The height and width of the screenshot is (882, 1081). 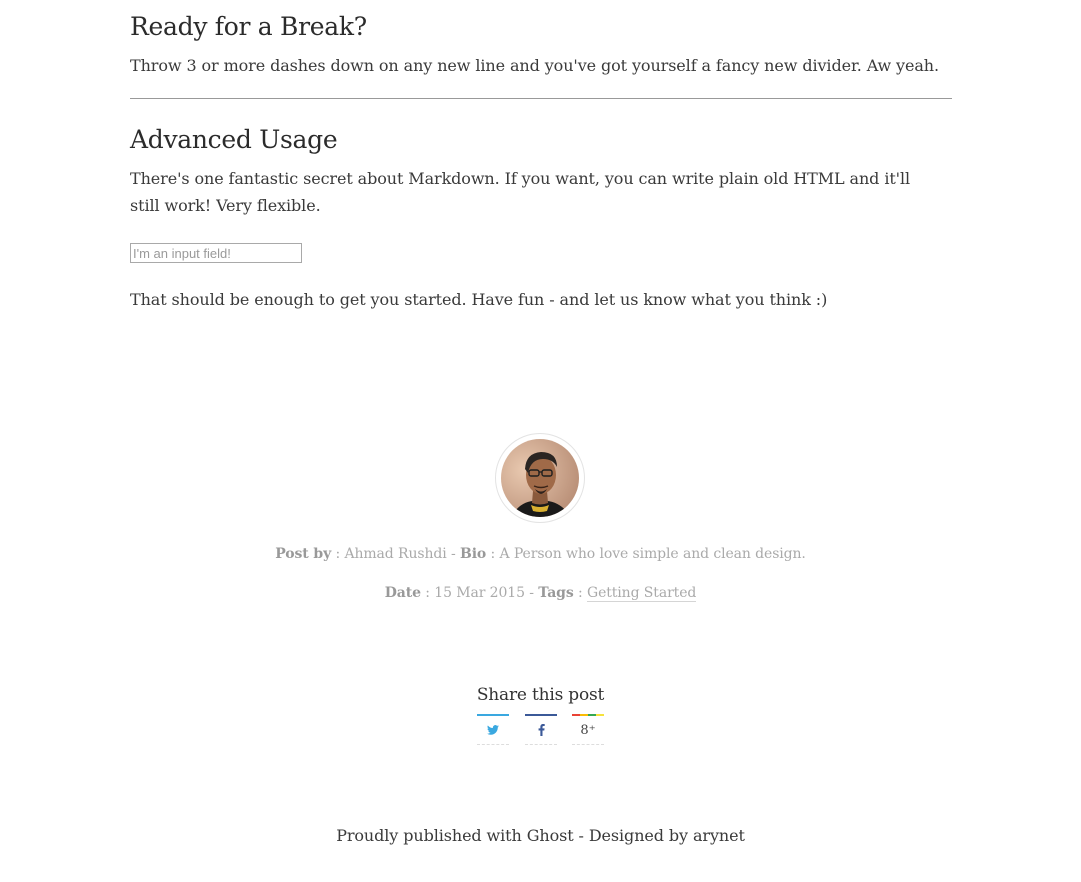 I want to click on author-name: Ahmad Rushdi, so click(x=395, y=554).